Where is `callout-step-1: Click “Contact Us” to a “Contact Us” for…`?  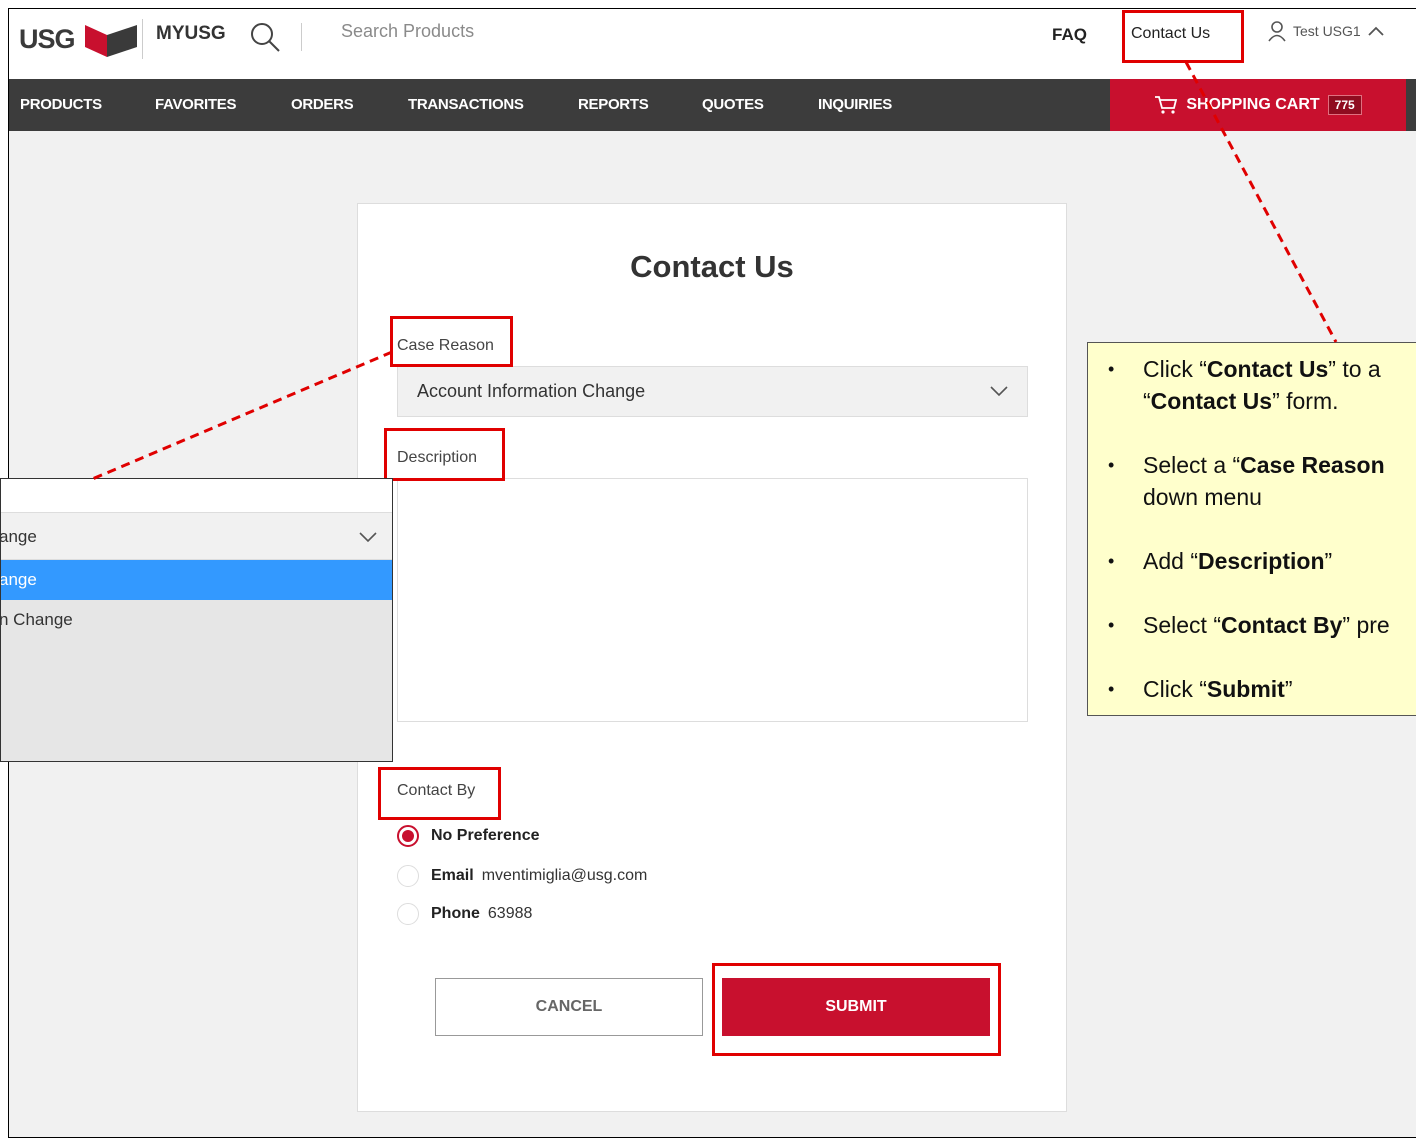 callout-step-1: Click “Contact Us” to a “Contact Us” for… is located at coordinates (1252, 385).